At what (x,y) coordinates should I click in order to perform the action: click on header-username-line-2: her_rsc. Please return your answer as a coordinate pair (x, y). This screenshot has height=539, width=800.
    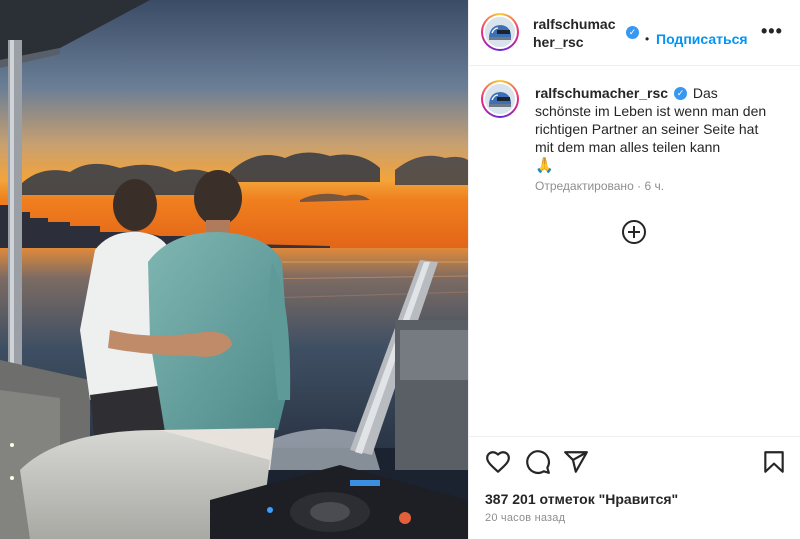
    Looking at the image, I should click on (558, 42).